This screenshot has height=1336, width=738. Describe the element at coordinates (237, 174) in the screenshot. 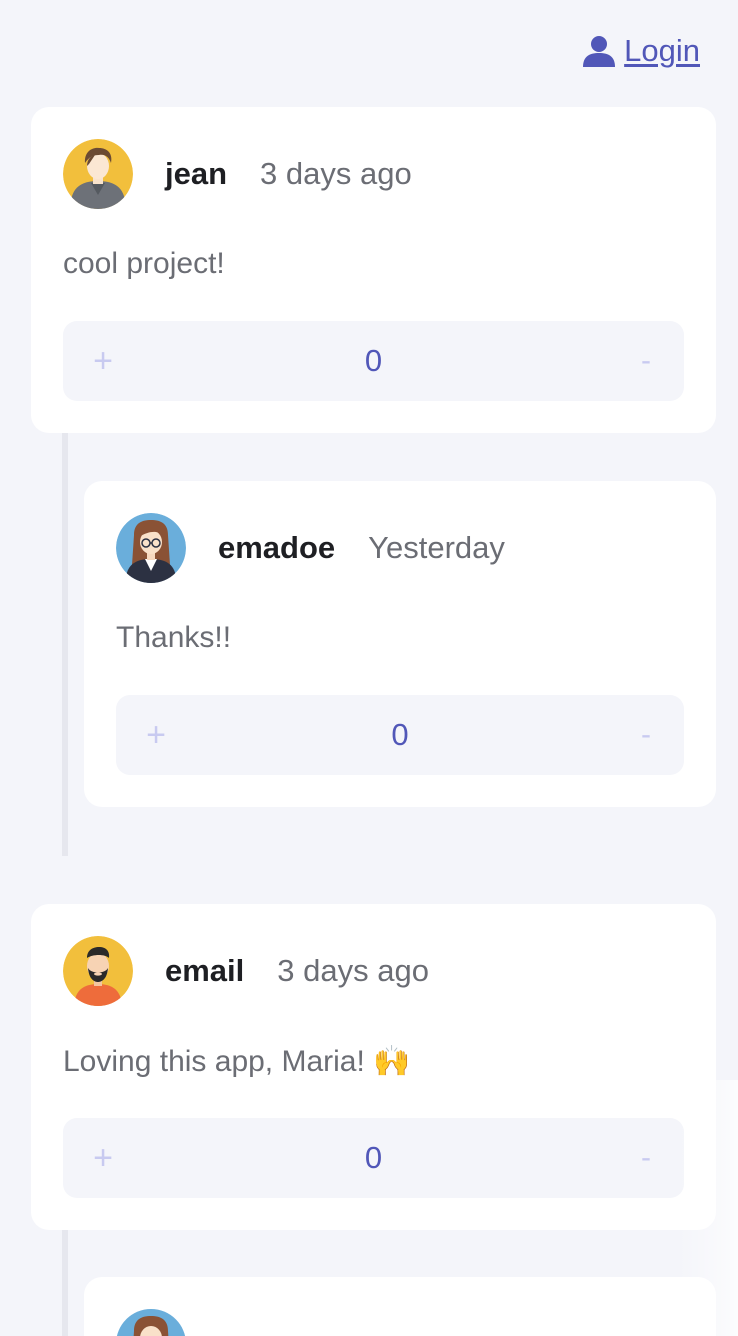

I see `comment-header: jean 3 days ago` at that location.